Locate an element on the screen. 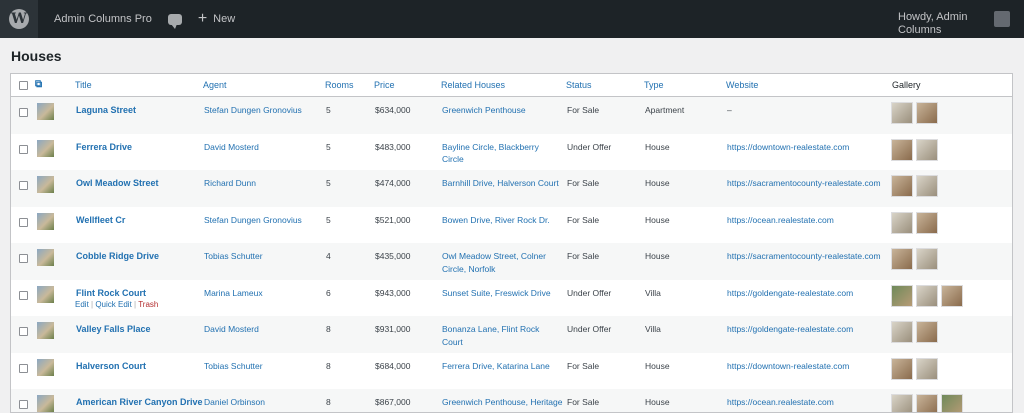  agent-link: Daniel Orbinson is located at coordinates (234, 402).